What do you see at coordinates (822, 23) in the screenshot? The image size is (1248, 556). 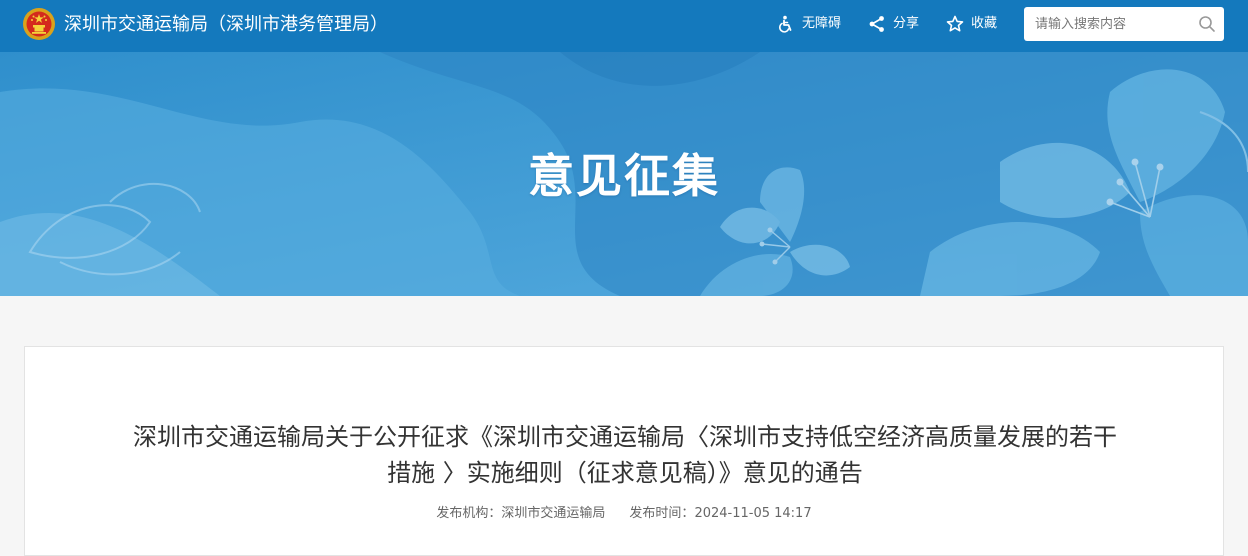 I see `accessibility-label: 无障碍` at bounding box center [822, 23].